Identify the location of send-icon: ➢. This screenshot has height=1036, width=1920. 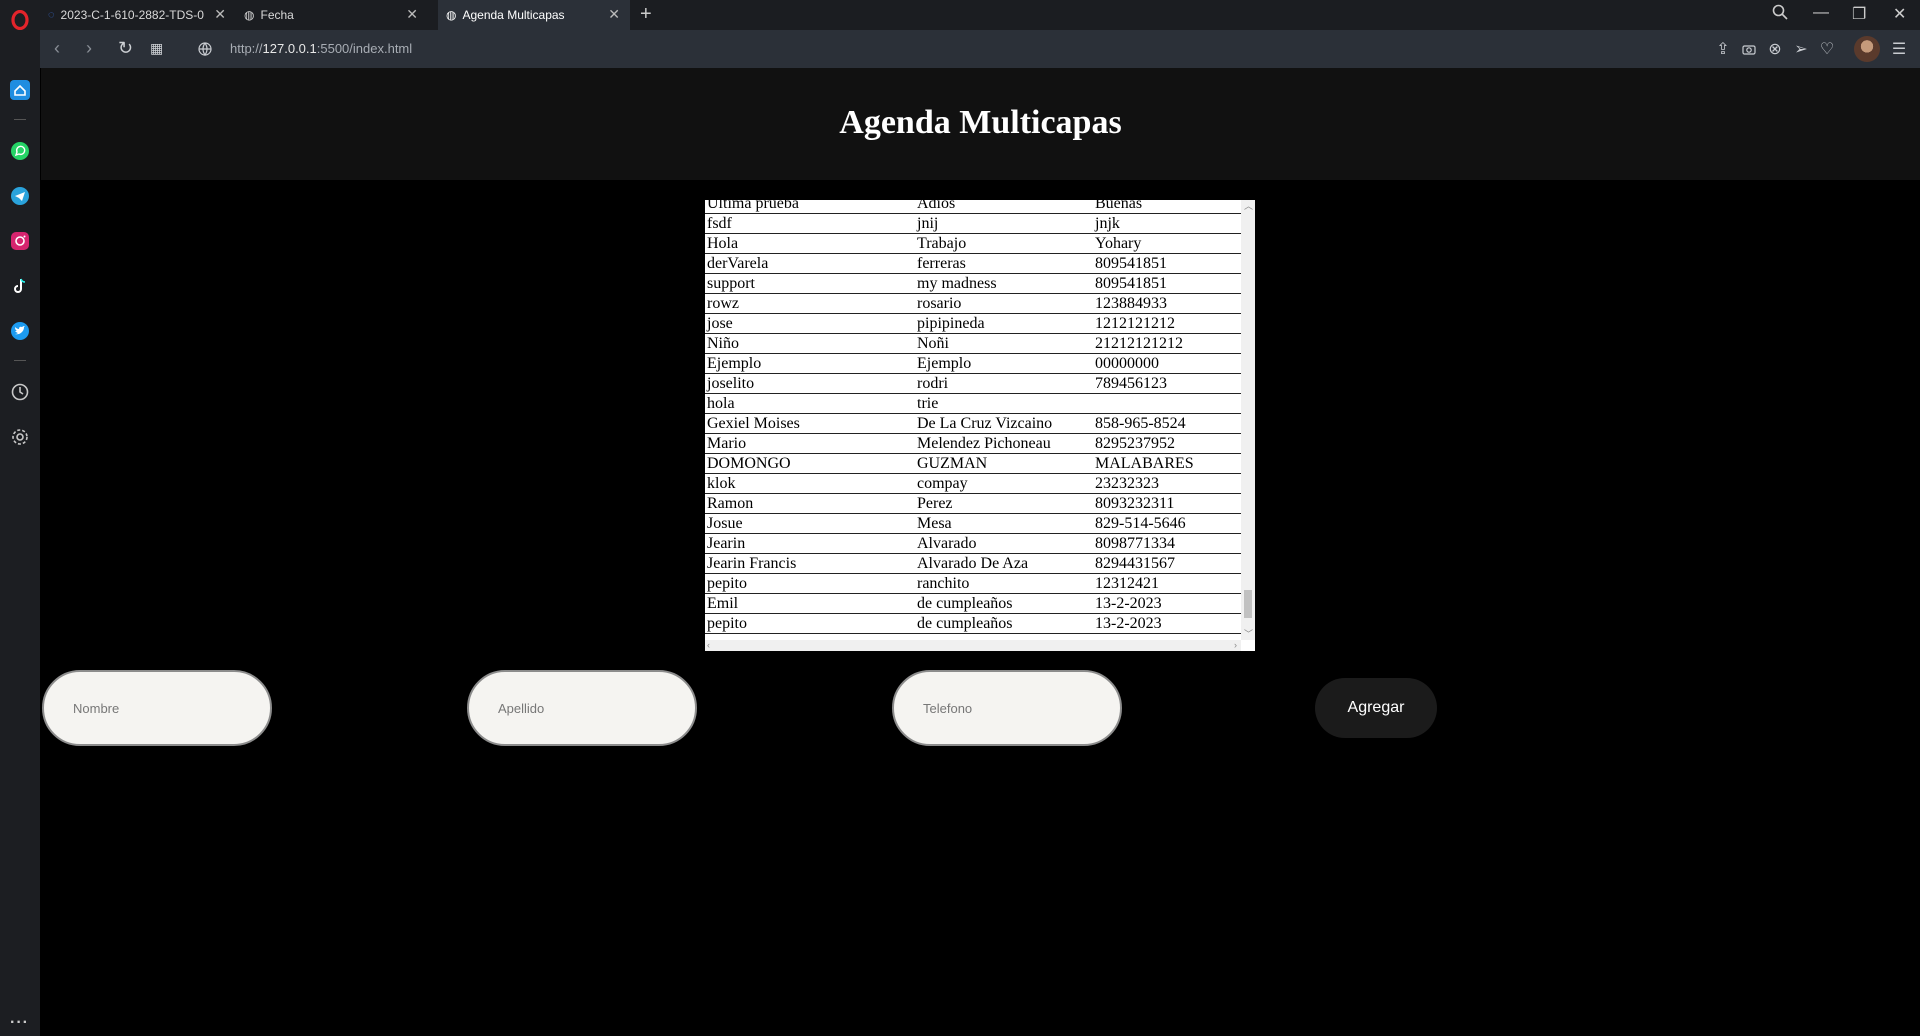
(1801, 49).